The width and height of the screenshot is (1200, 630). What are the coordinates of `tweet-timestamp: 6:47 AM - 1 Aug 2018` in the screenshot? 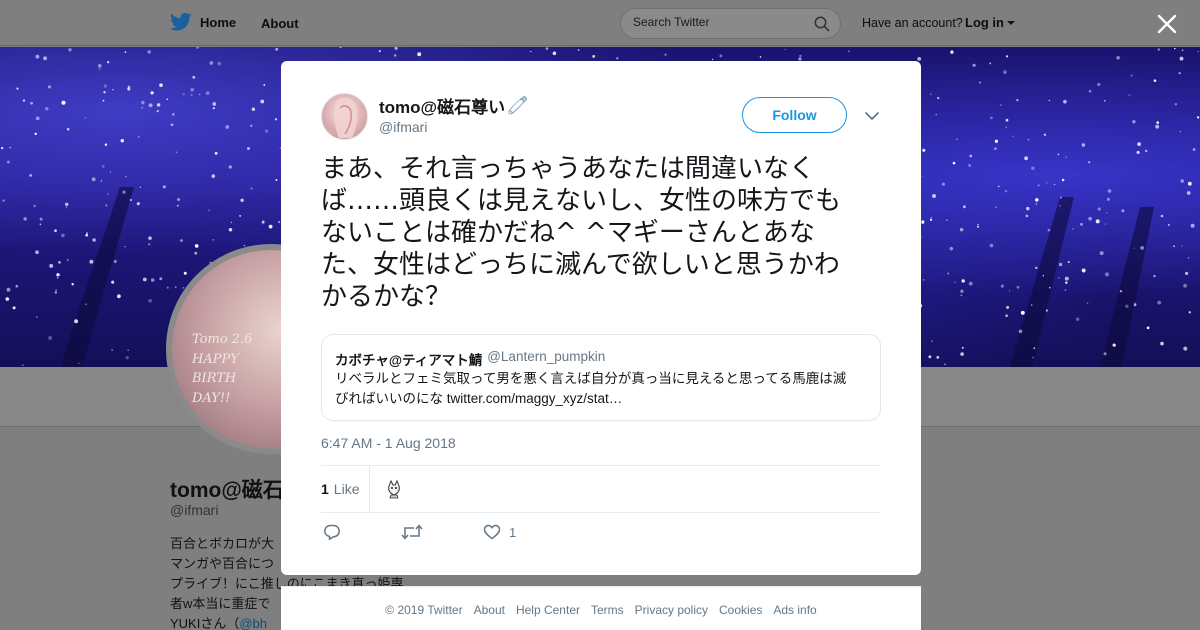 It's located at (388, 443).